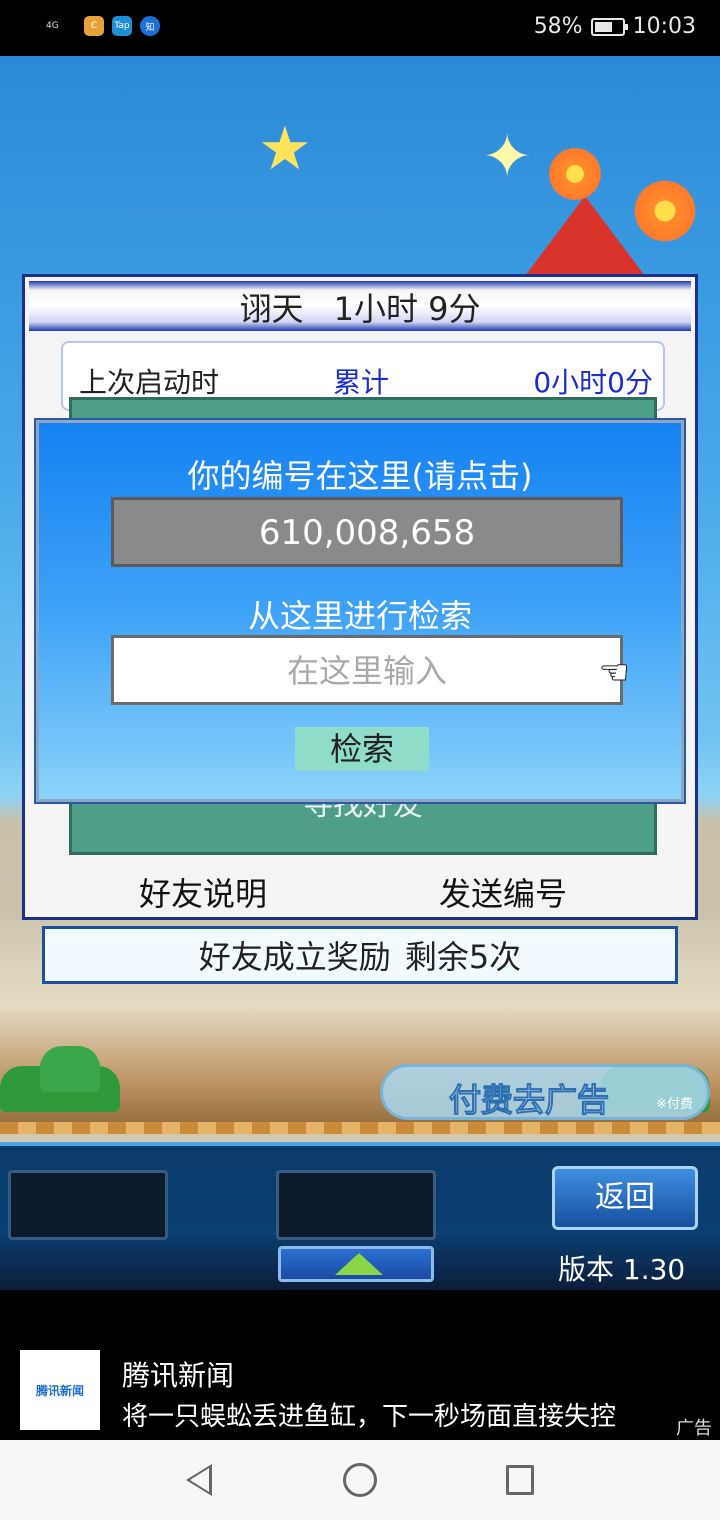 Image resolution: width=720 pixels, height=1520 pixels. Describe the element at coordinates (52, 26) in the screenshot. I see `signal-icon: 4G` at that location.